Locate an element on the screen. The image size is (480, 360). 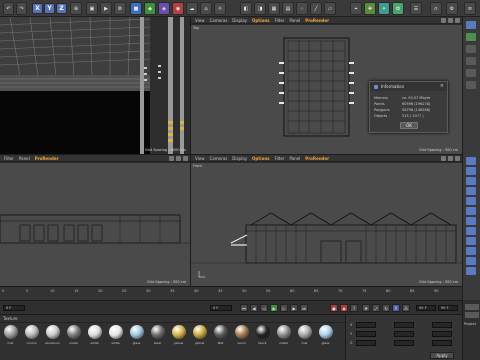
previous-key-icon: ◀ is located at coordinates (254, 308).